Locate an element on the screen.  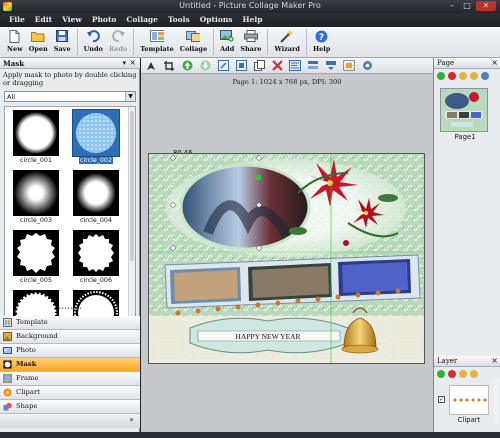
mask-circle-scalloped-thumb is located at coordinates (36, 253).